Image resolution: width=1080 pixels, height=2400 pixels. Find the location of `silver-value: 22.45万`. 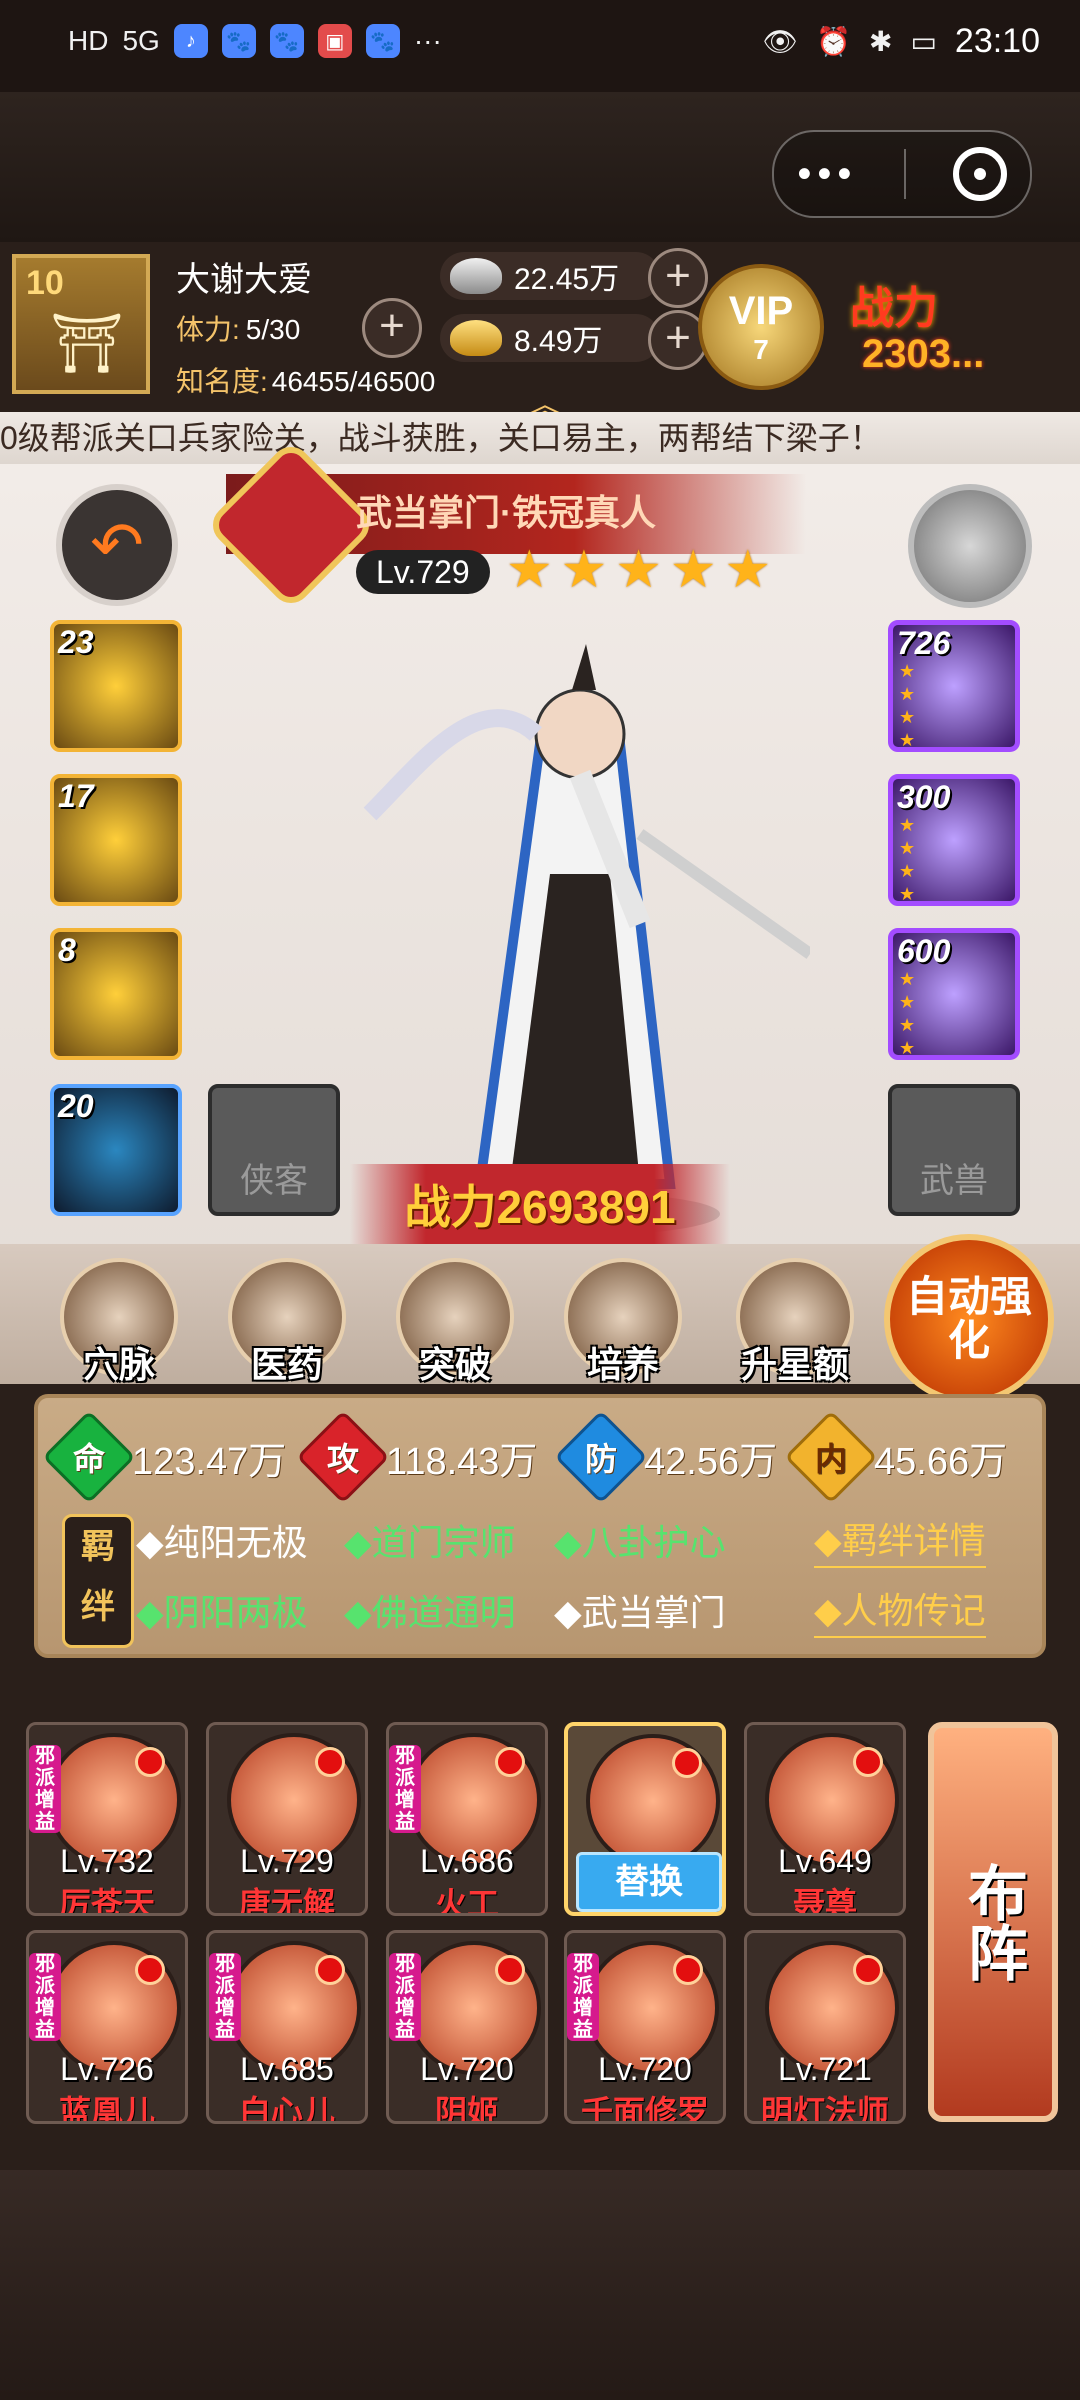

silver-value: 22.45万 is located at coordinates (567, 279).